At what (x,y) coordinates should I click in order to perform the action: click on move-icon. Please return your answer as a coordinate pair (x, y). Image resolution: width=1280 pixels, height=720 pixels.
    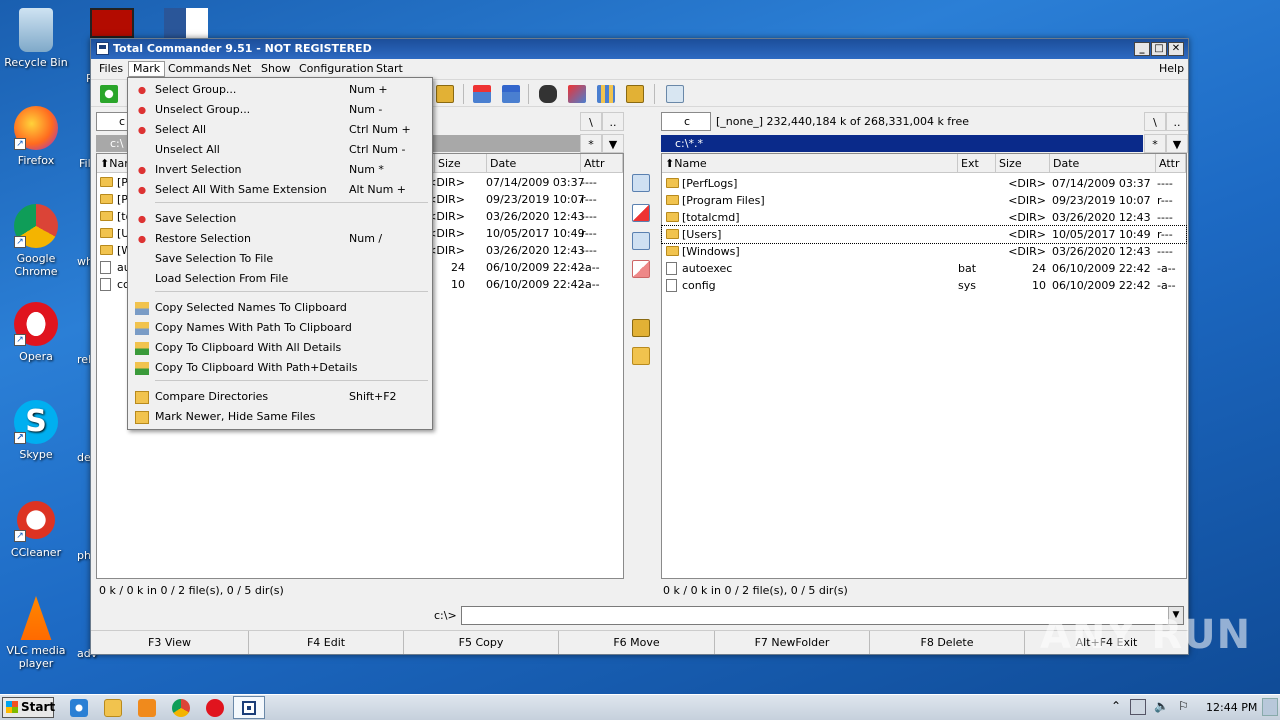
    Looking at the image, I should click on (641, 269).